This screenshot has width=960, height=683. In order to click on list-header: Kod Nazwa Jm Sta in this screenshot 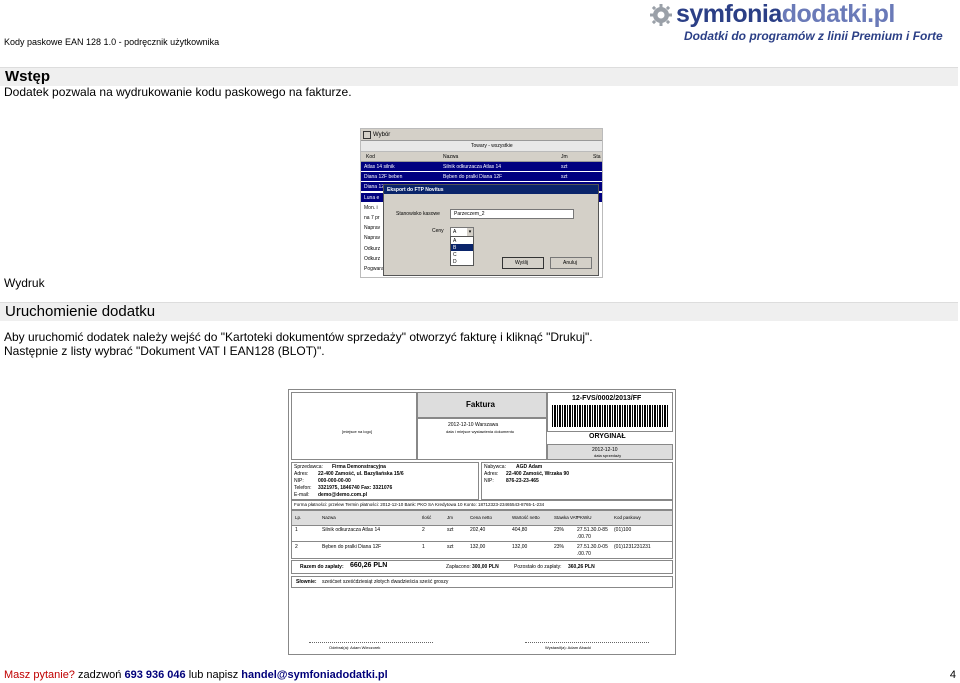, I will do `click(481, 157)`.